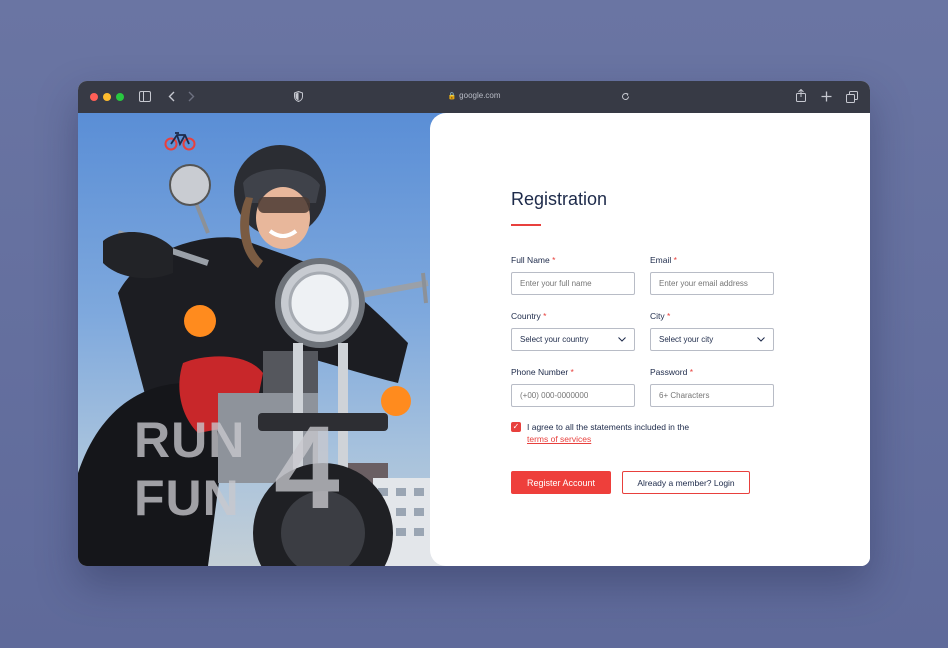 This screenshot has height=648, width=948. Describe the element at coordinates (542, 372) in the screenshot. I see `phone-label: Phone Number *` at that location.